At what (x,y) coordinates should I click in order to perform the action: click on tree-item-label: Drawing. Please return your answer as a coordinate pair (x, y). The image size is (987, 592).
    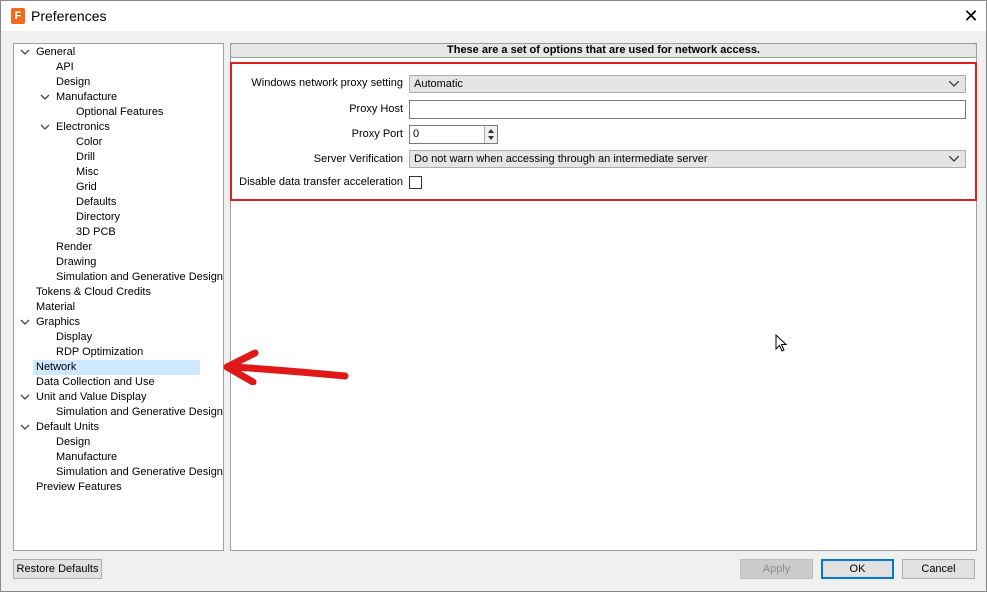
    Looking at the image, I should click on (76, 262).